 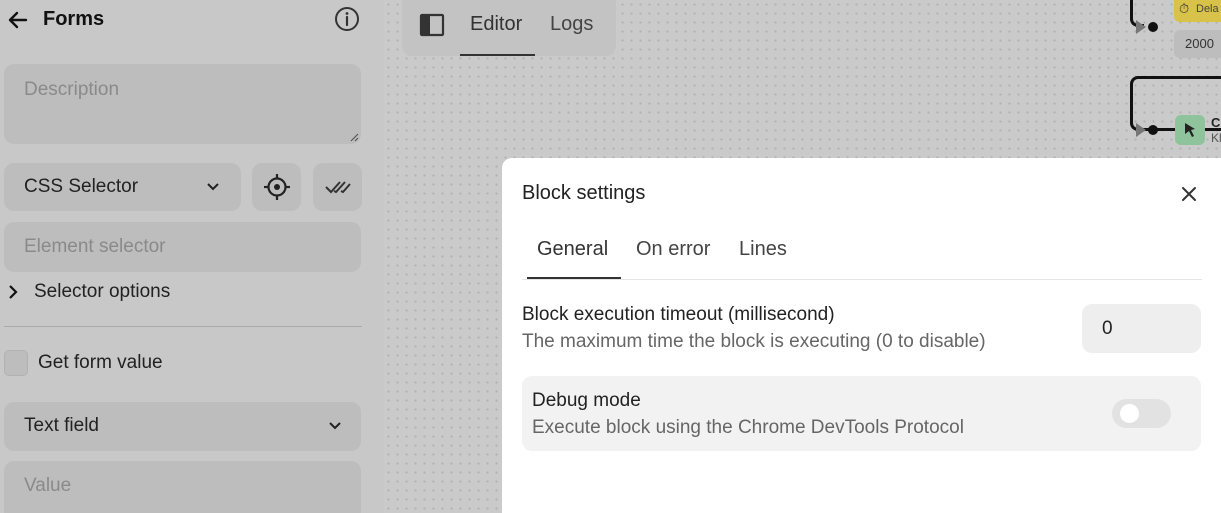 What do you see at coordinates (182, 104) in the screenshot?
I see `description-textarea: Description` at bounding box center [182, 104].